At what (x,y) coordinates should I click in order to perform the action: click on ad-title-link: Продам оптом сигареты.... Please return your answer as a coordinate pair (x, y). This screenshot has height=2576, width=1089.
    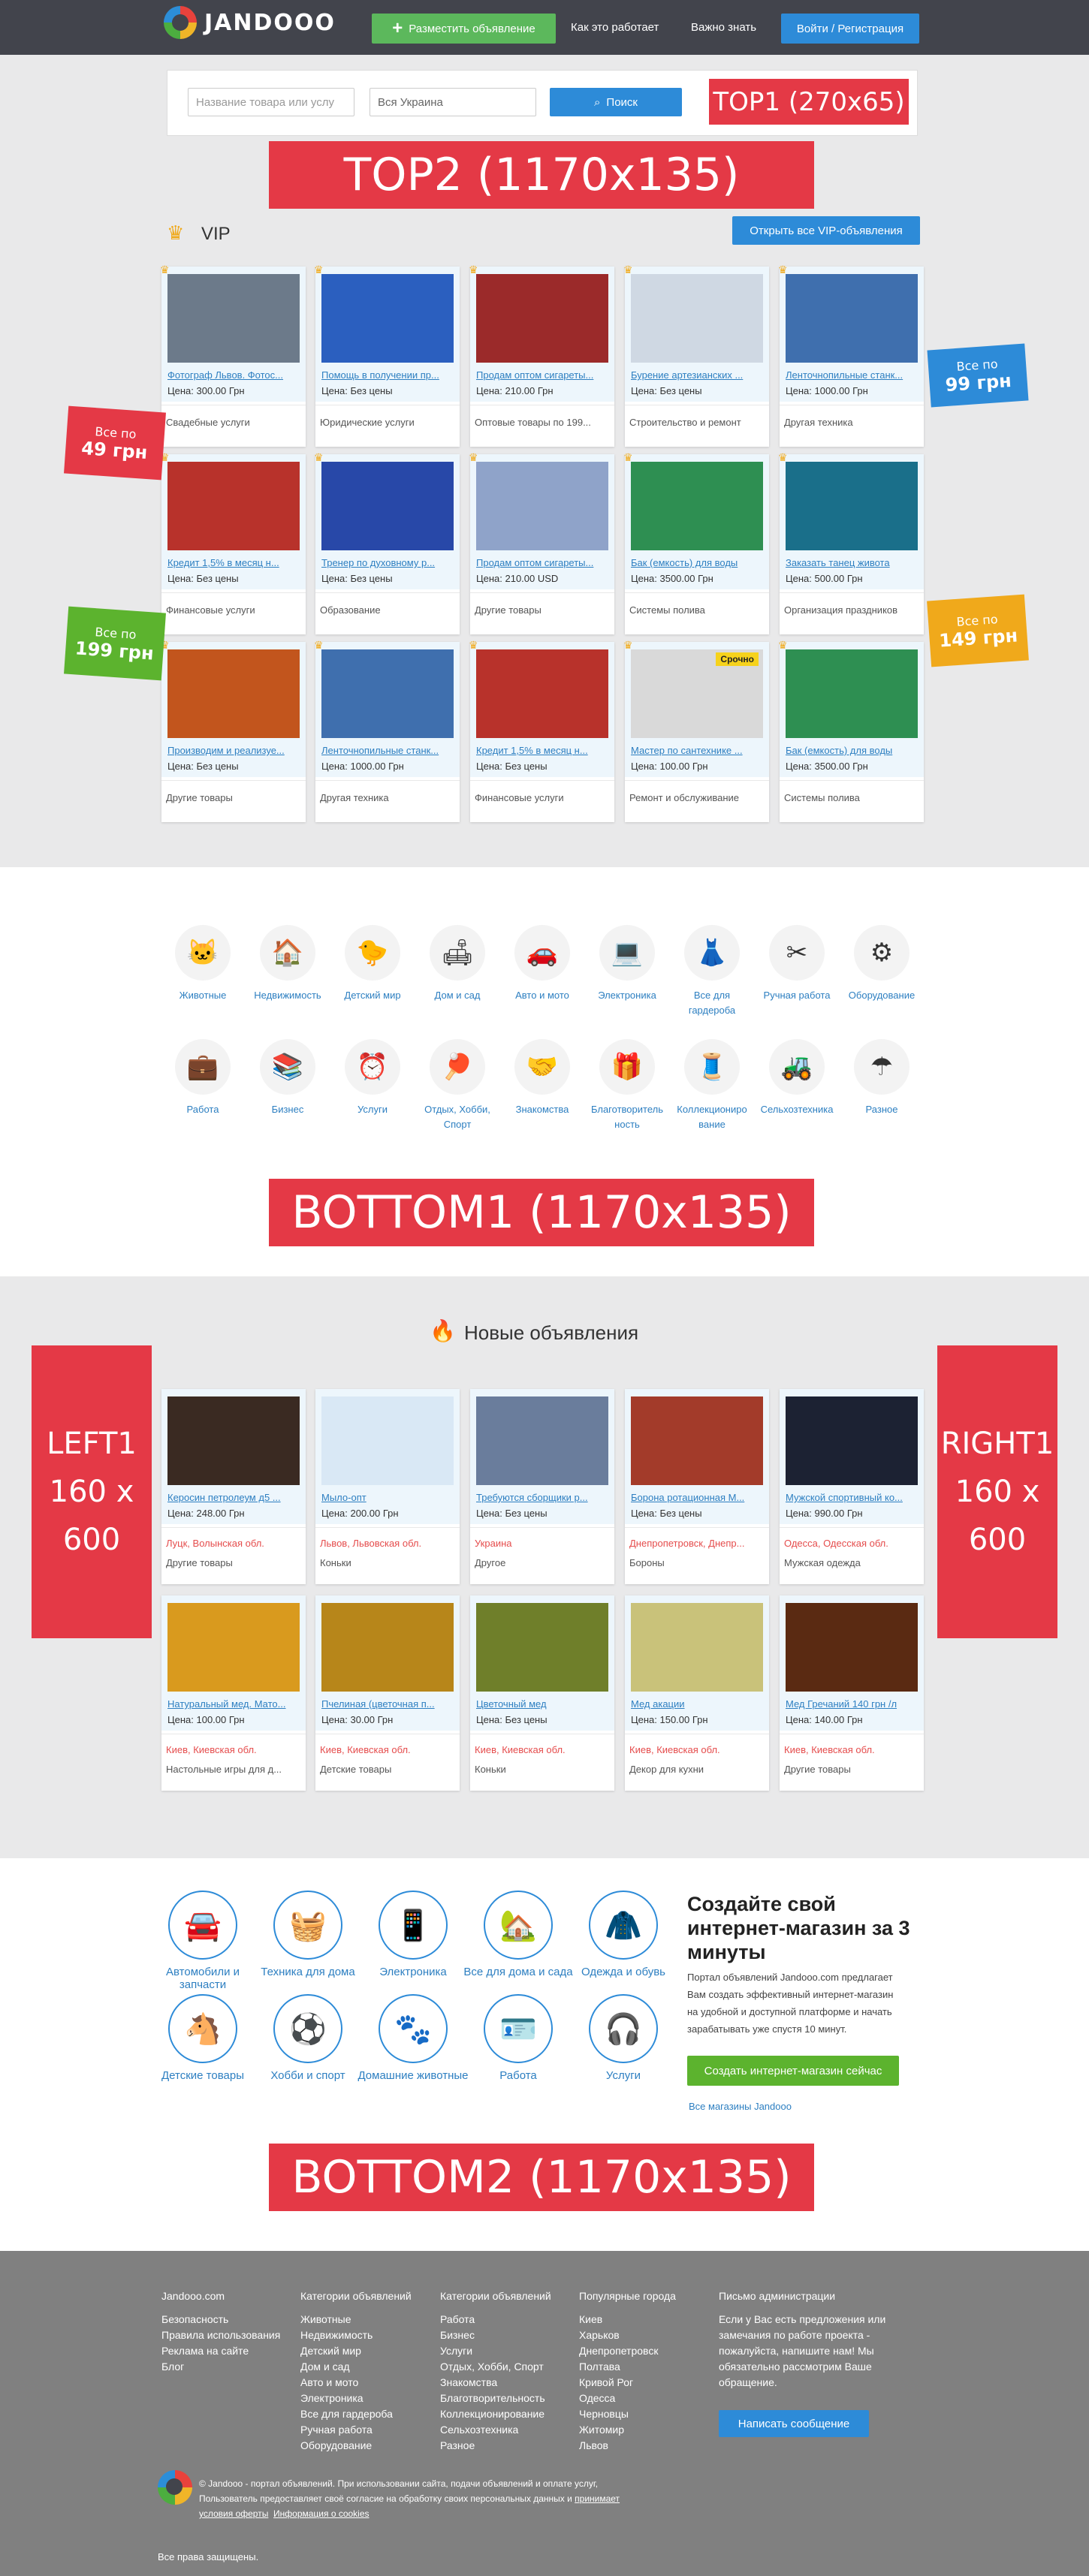
    Looking at the image, I should click on (542, 375).